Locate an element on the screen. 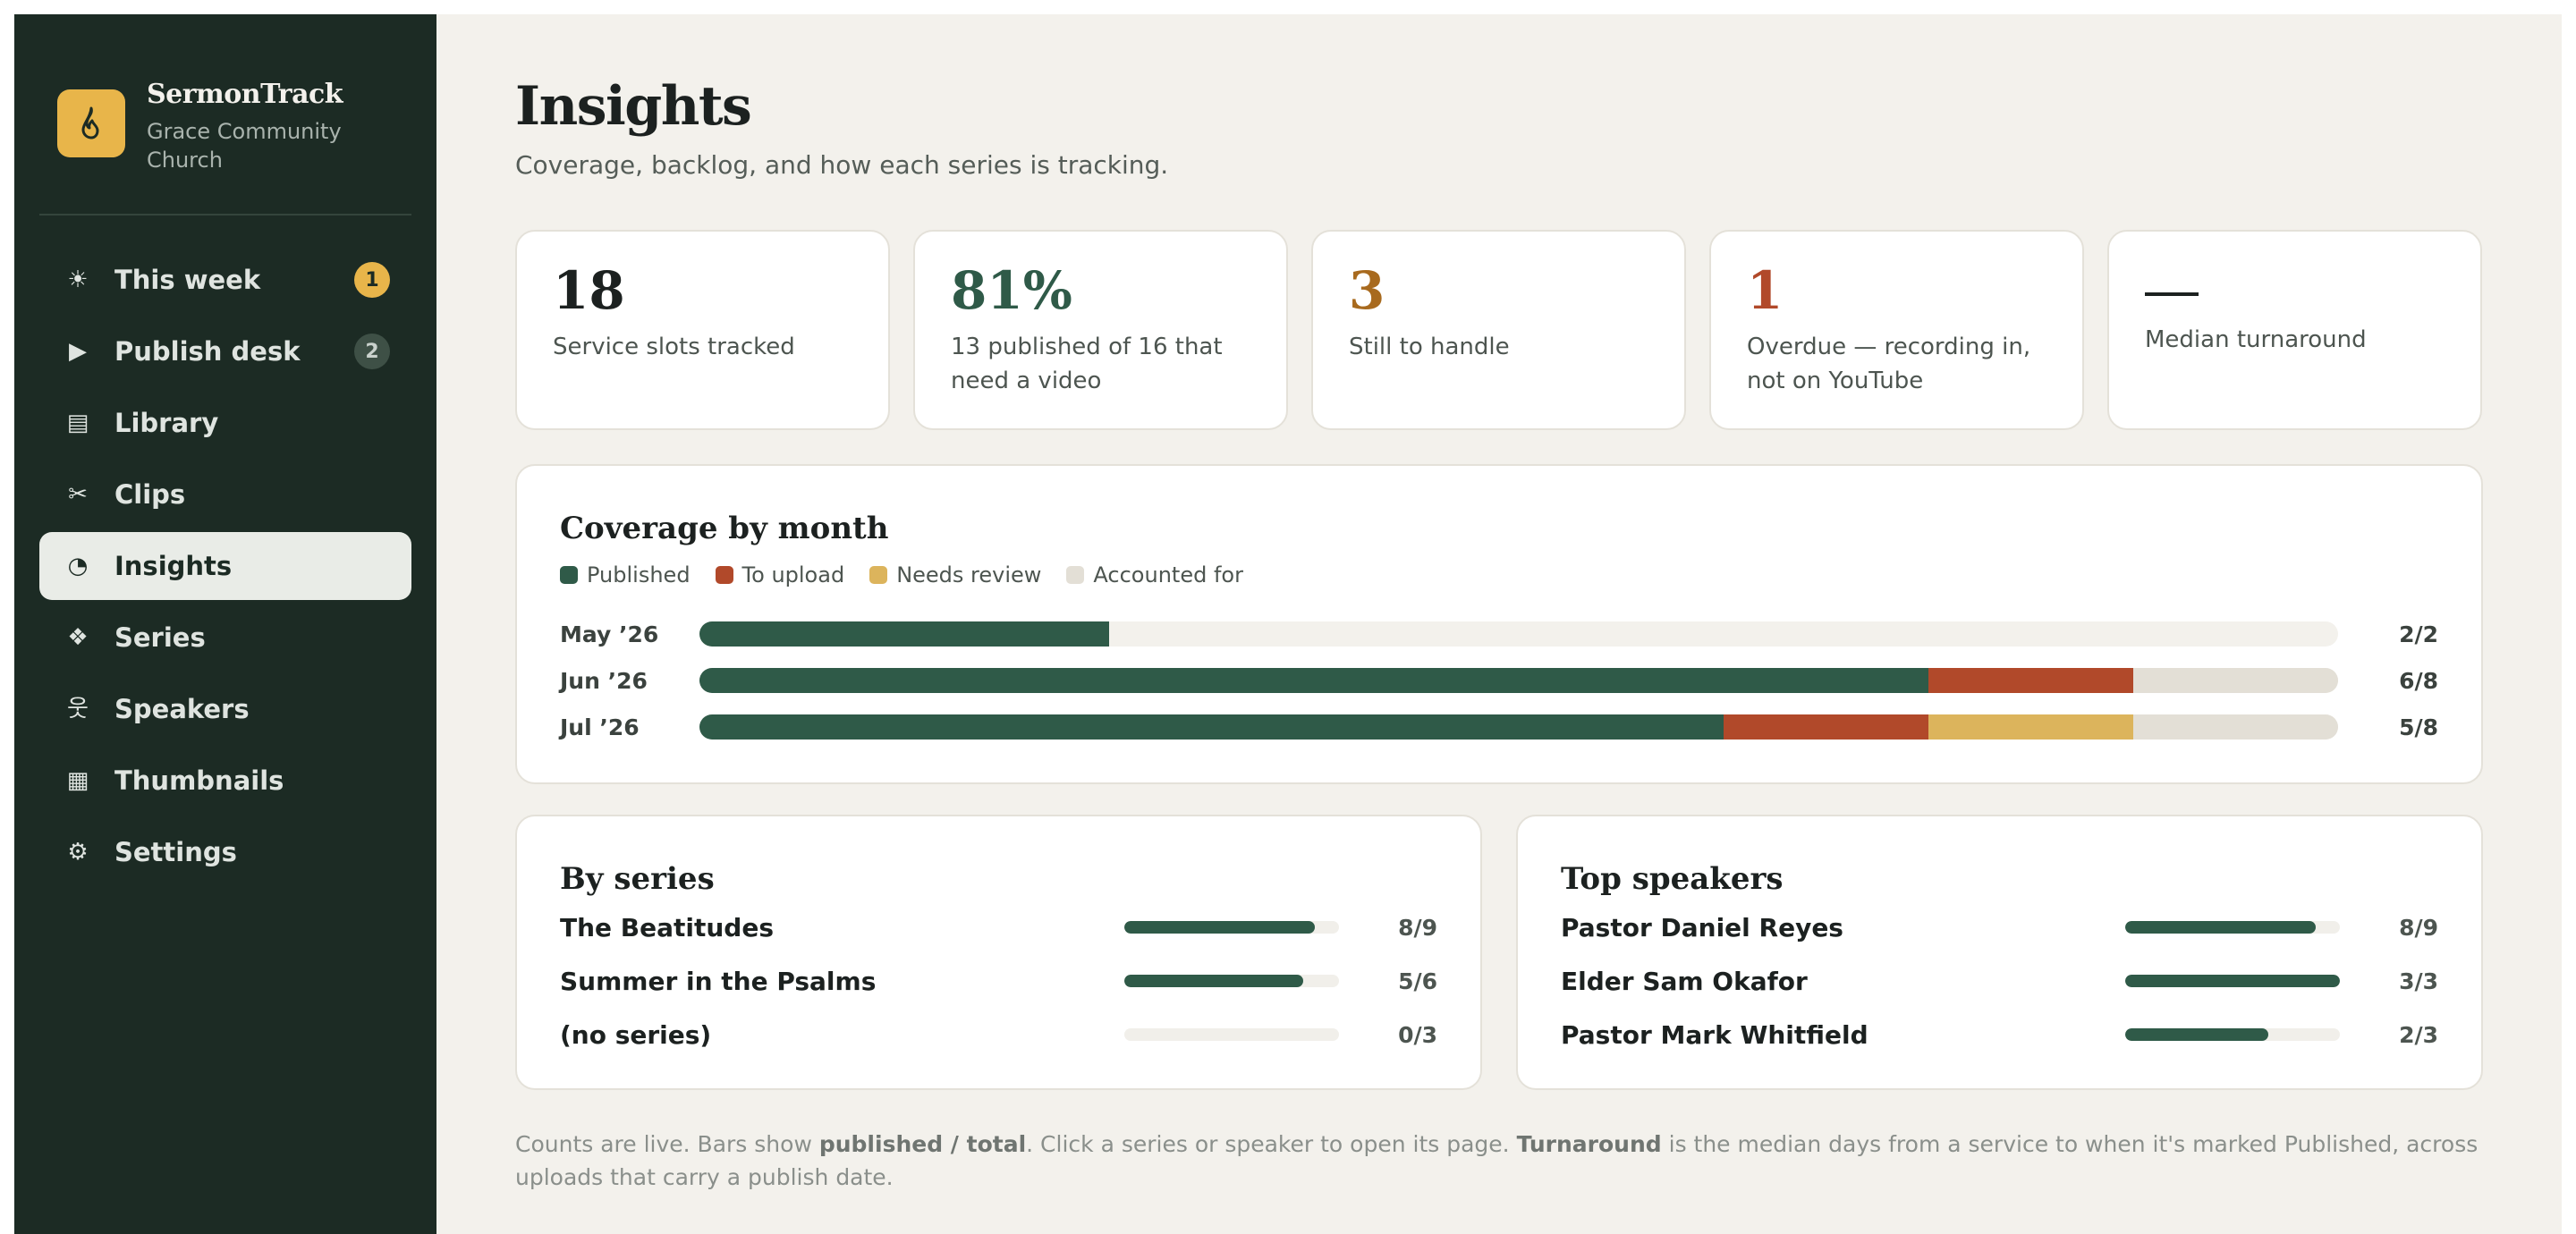  sidebar-item-publish-desk: ▶ Publish desk 2 is located at coordinates (225, 351).